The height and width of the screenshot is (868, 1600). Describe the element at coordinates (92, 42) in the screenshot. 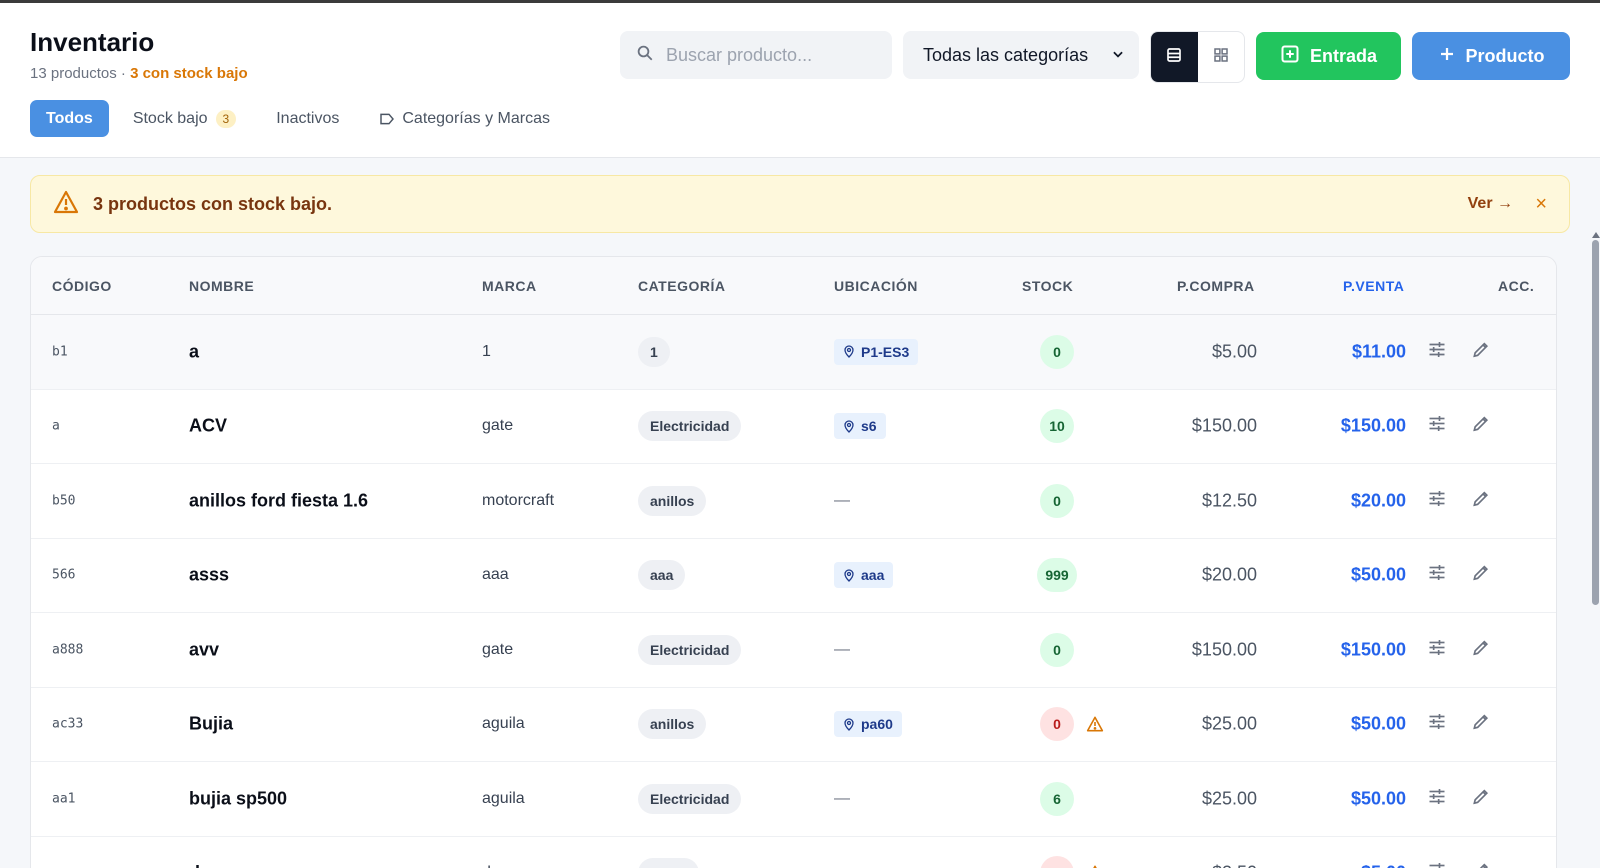

I see `page-title: Inventario` at that location.